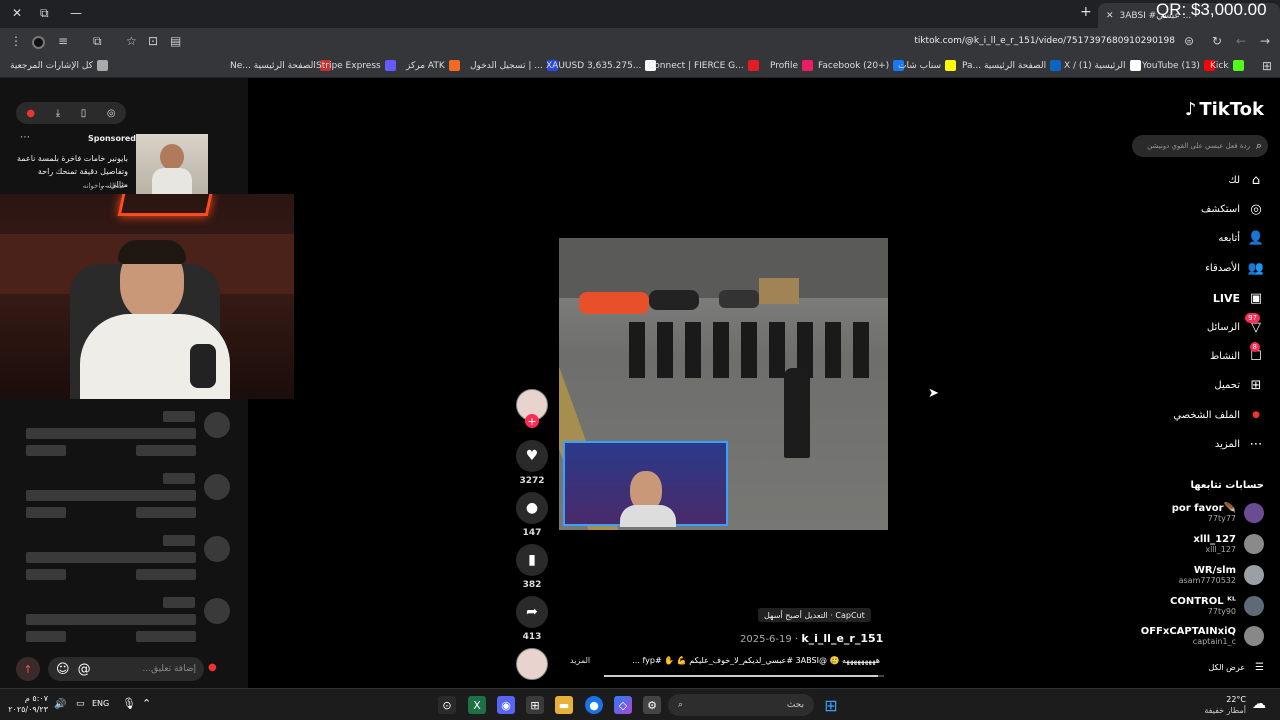 This screenshot has width=1280, height=720. What do you see at coordinates (97, 41) in the screenshot?
I see `extensions-icon: ⧉` at bounding box center [97, 41].